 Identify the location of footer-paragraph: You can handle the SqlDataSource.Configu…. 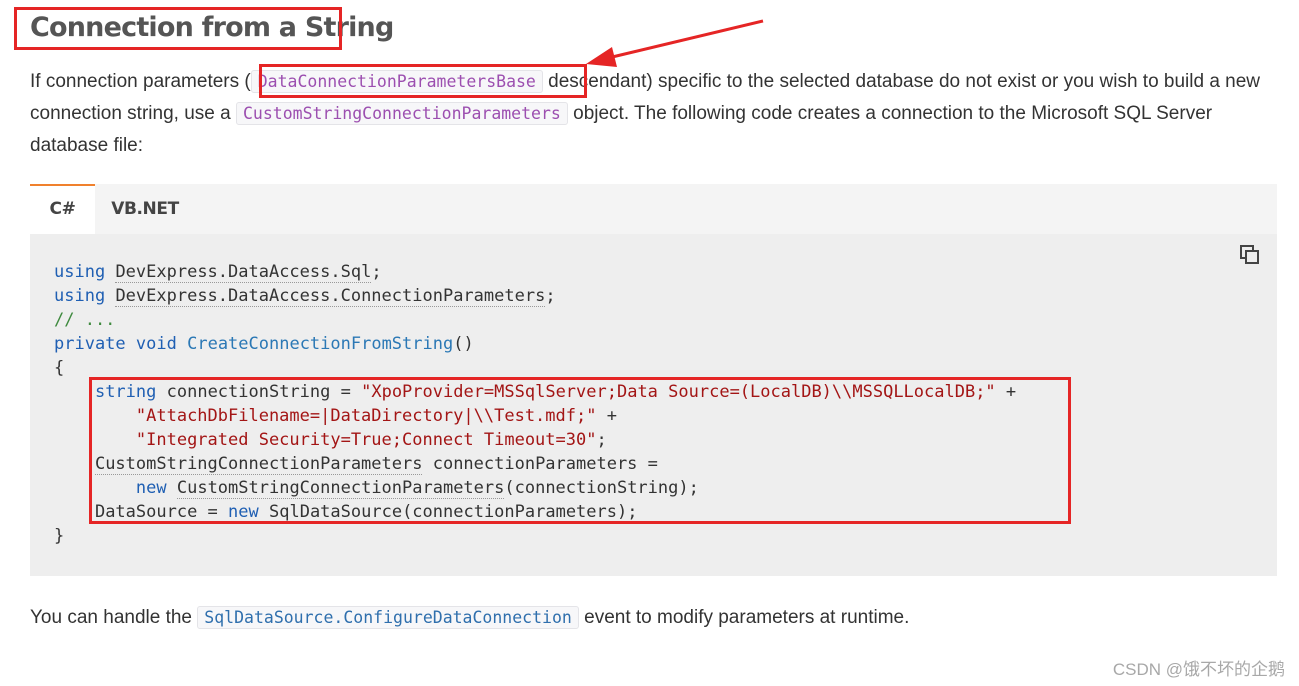
(469, 618).